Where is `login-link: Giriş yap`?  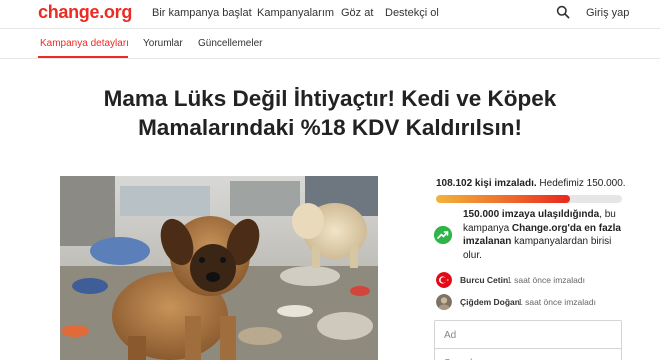
login-link: Giriş yap is located at coordinates (607, 13).